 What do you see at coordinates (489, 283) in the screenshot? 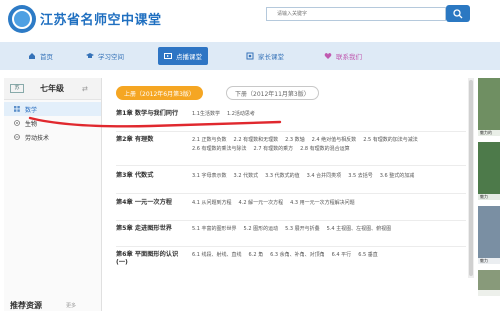
I see `video-thumbnail` at bounding box center [489, 283].